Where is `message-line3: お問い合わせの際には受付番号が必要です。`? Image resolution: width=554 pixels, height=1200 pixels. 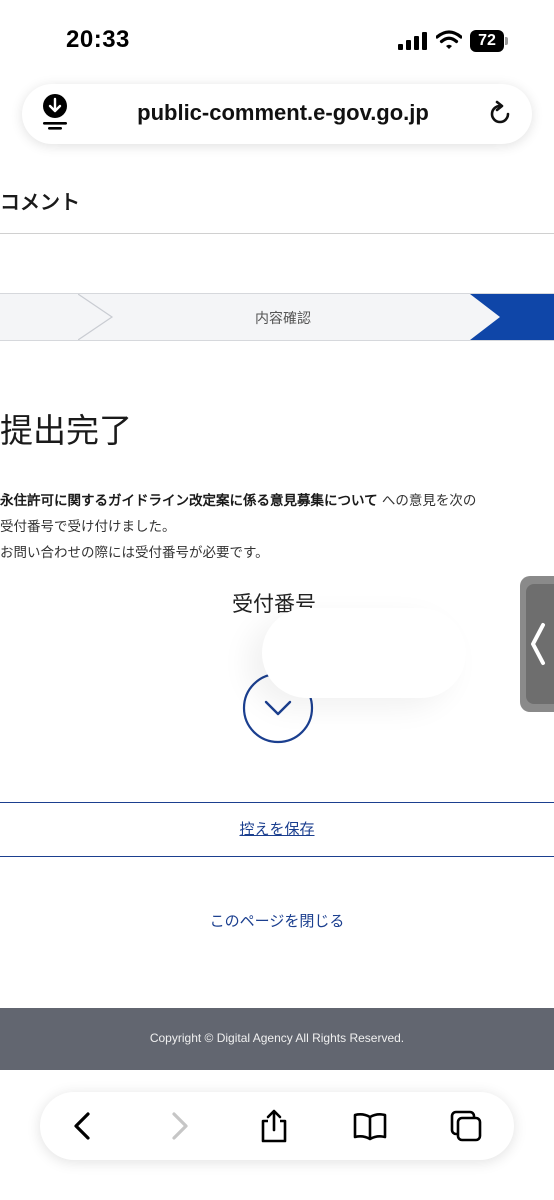 message-line3: お問い合わせの際には受付番号が必要です。 is located at coordinates (134, 553).